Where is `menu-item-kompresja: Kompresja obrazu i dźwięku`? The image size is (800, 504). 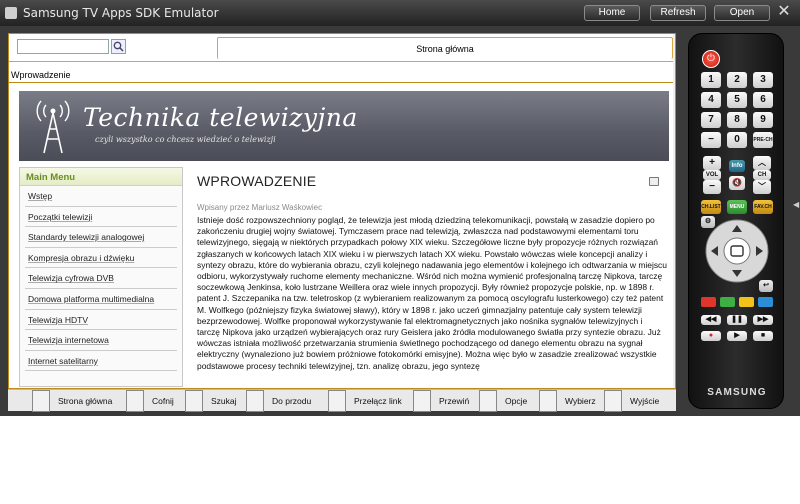 menu-item-kompresja: Kompresja obrazu i dźwięku is located at coordinates (101, 258).